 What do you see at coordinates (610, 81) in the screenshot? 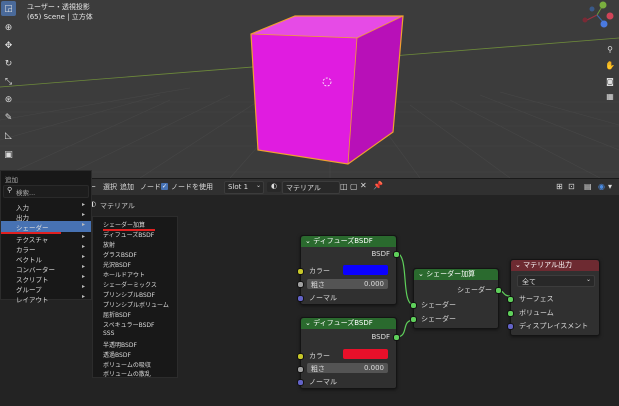
I see `camera-icon: ◙` at bounding box center [610, 81].